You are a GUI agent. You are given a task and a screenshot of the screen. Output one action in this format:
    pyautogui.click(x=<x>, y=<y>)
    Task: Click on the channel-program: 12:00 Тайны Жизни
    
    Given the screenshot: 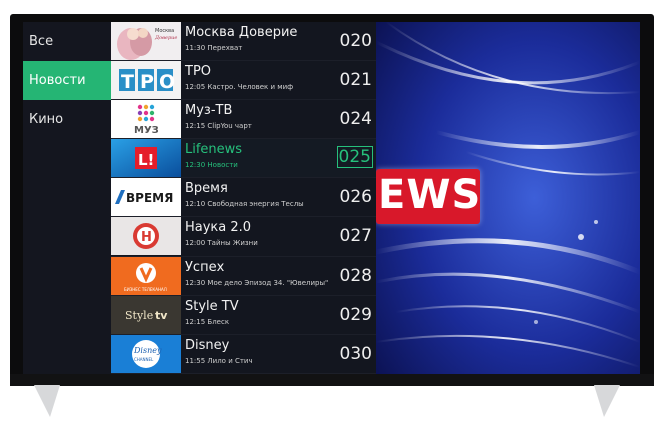 What is the action you would take?
    pyautogui.click(x=221, y=243)
    